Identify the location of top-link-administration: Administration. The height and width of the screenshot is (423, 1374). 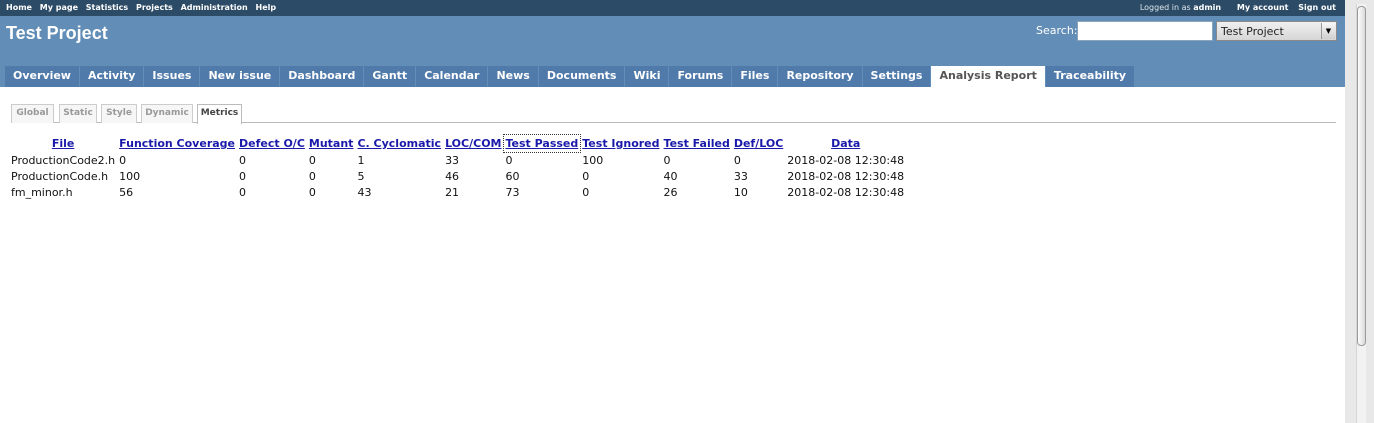
(214, 7).